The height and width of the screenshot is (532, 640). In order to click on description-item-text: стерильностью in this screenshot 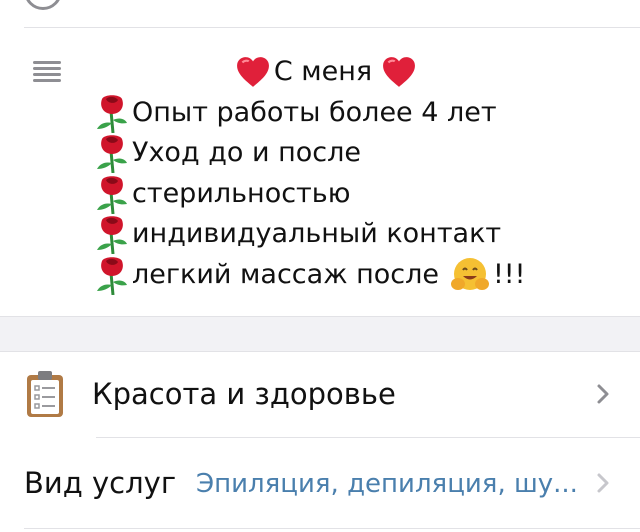, I will do `click(241, 193)`.